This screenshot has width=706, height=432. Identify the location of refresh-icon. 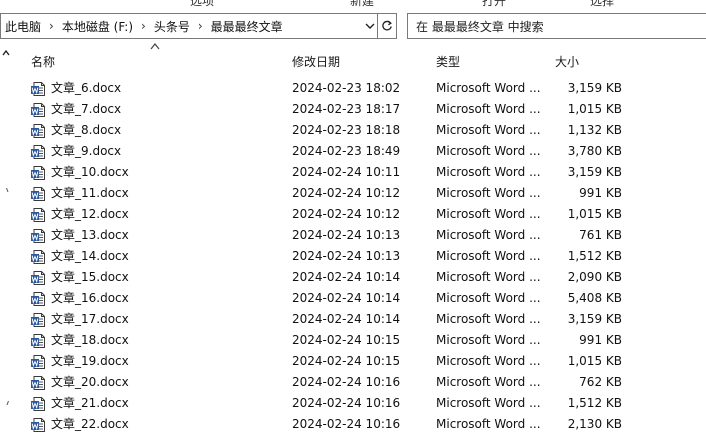
(387, 25).